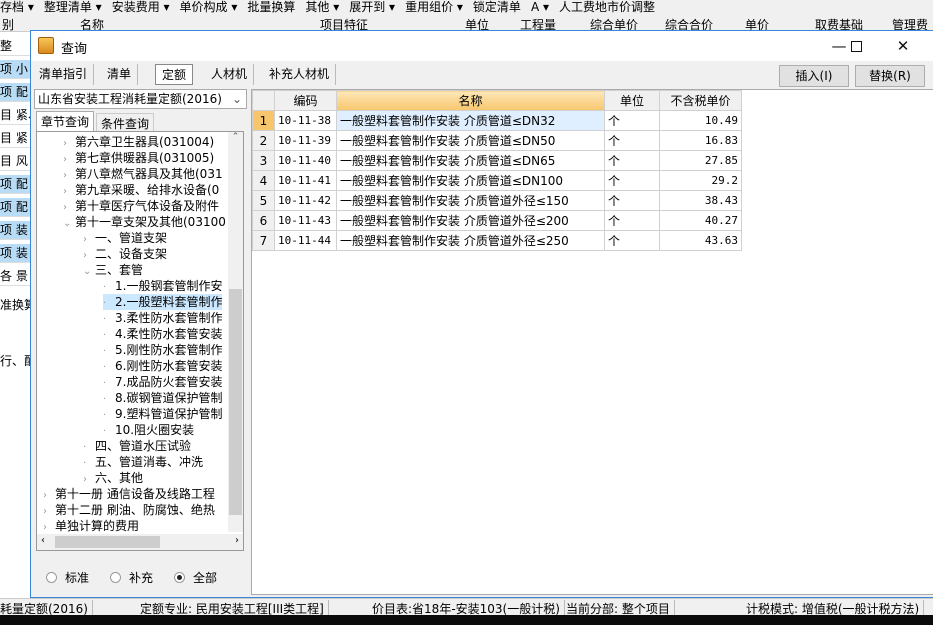 This screenshot has width=933, height=625. What do you see at coordinates (632, 100) in the screenshot?
I see `column-header-unit: 单位` at bounding box center [632, 100].